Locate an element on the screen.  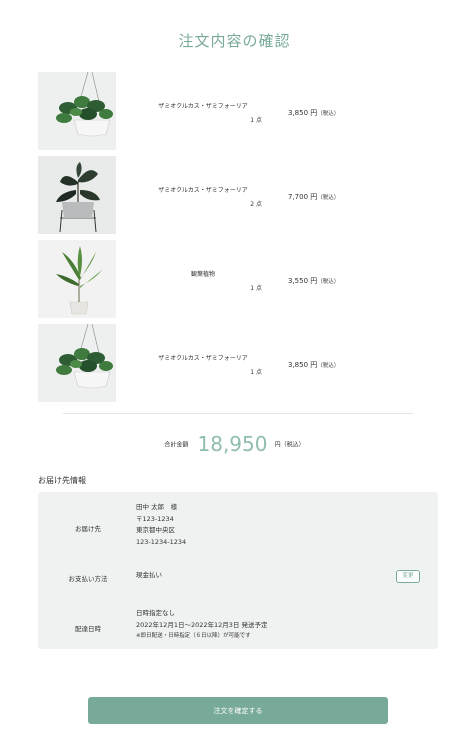
item-name: 観葉植物 is located at coordinates (202, 274).